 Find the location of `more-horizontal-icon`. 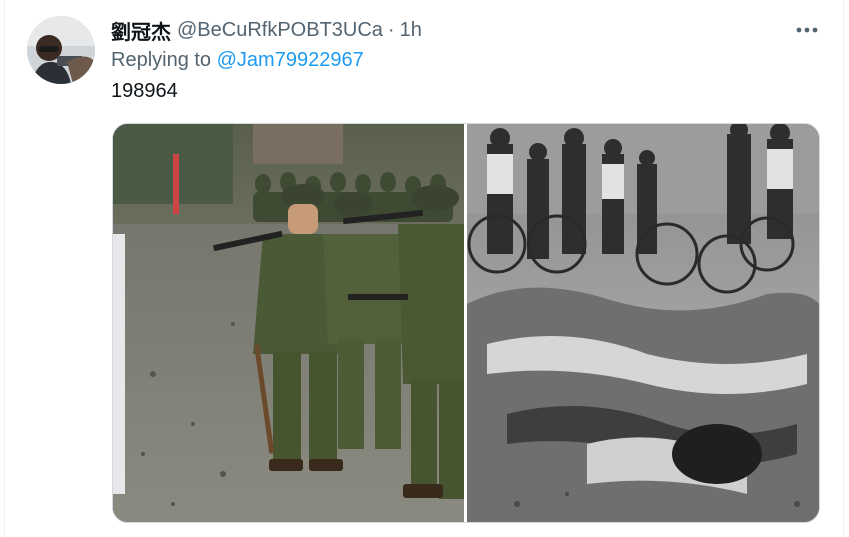

more-horizontal-icon is located at coordinates (807, 30).